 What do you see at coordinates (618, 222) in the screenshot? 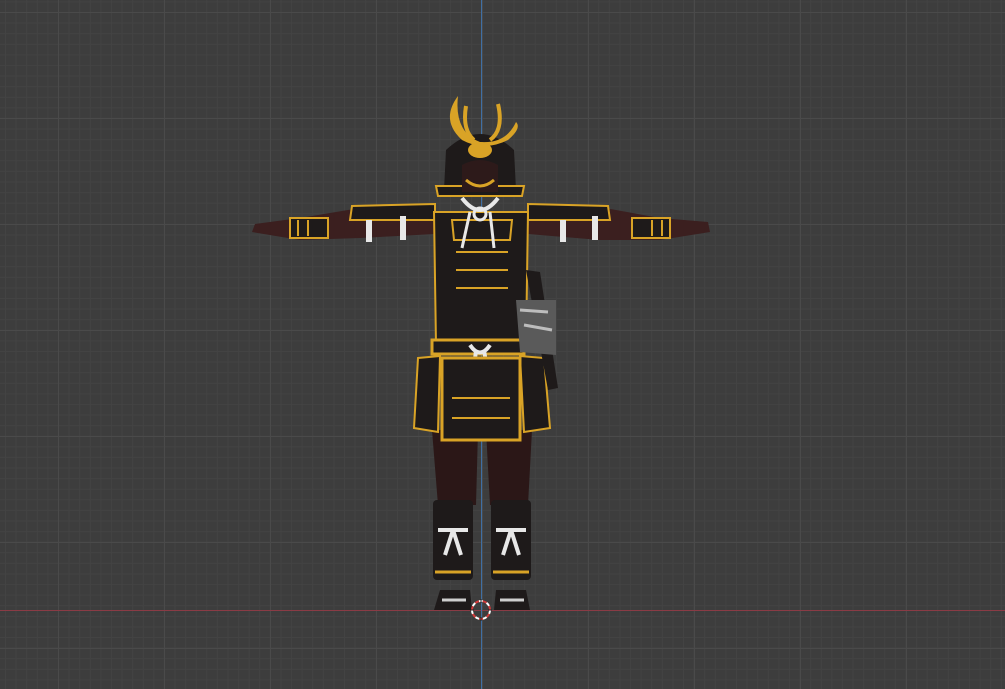
I see `right-arm` at bounding box center [618, 222].